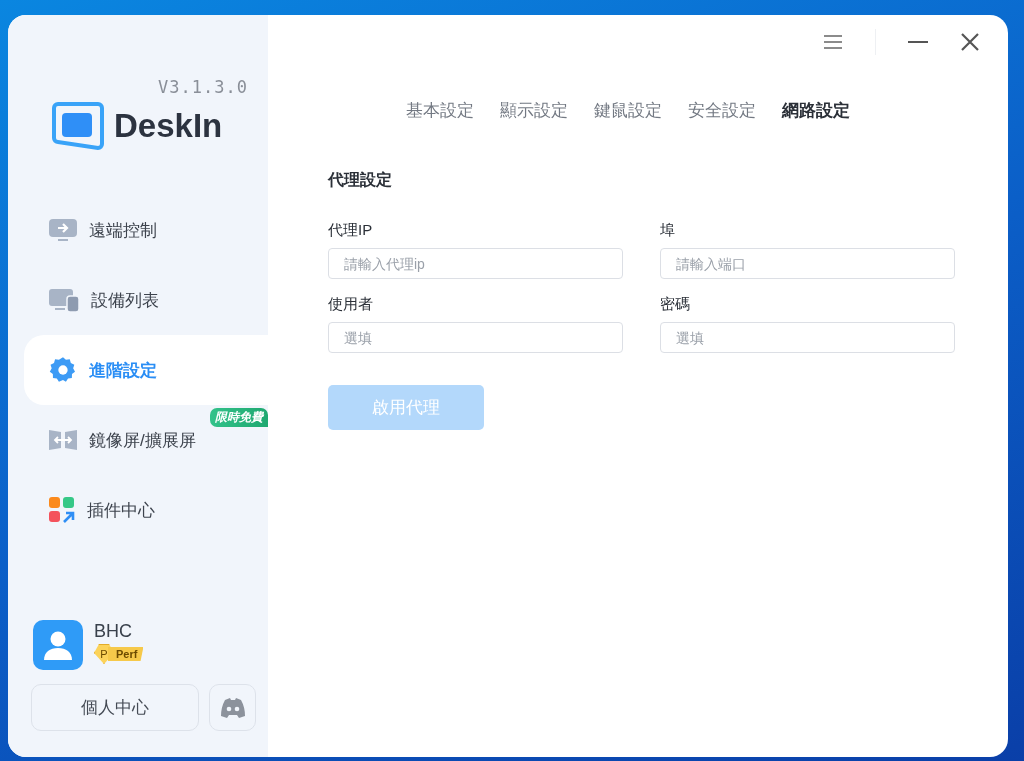 Image resolution: width=1024 pixels, height=761 pixels. I want to click on app-name: DeskIn, so click(168, 126).